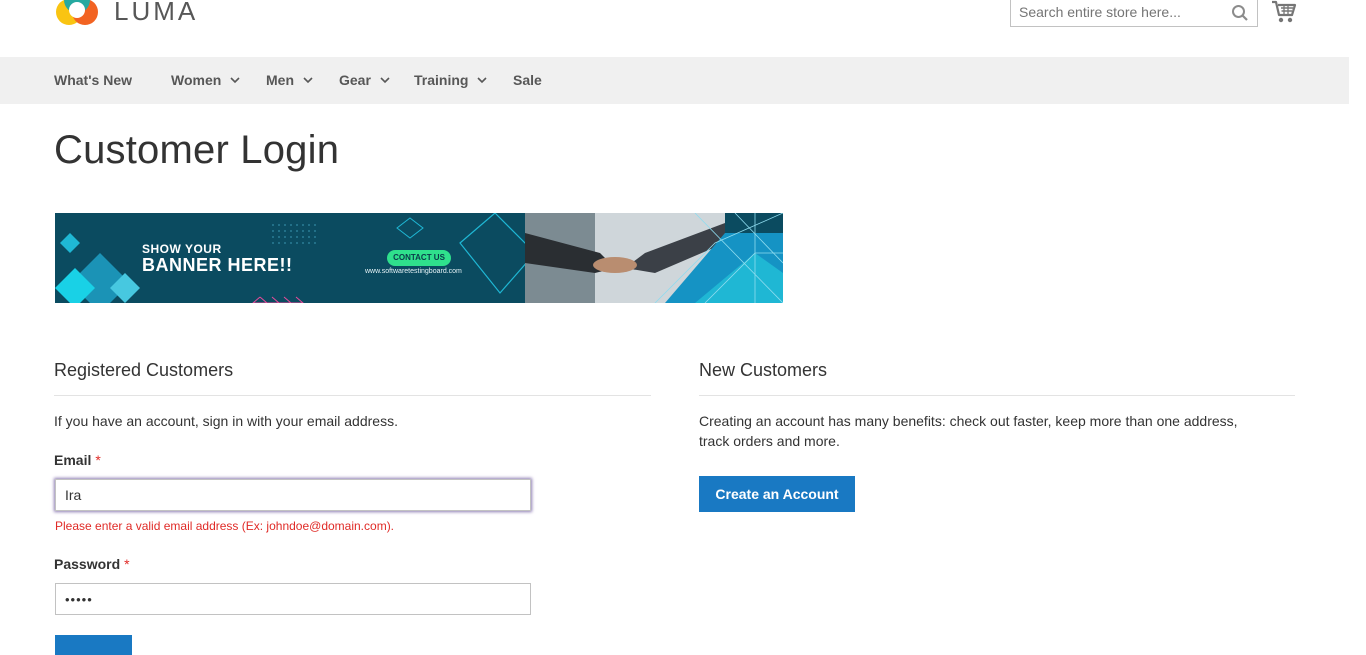  I want to click on nav-item-men: Men, so click(289, 80).